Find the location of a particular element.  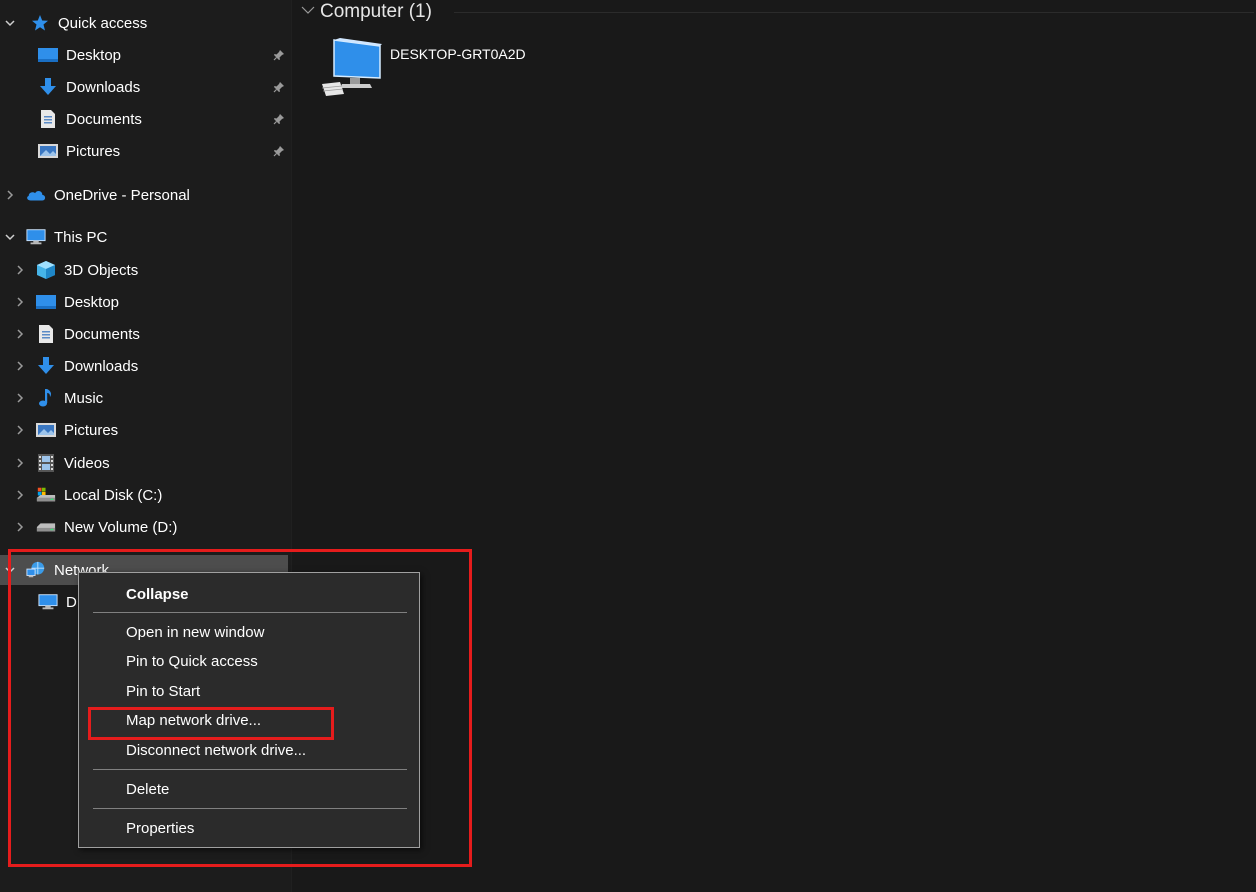

nav-this-pc: This PC is located at coordinates (145, 237).